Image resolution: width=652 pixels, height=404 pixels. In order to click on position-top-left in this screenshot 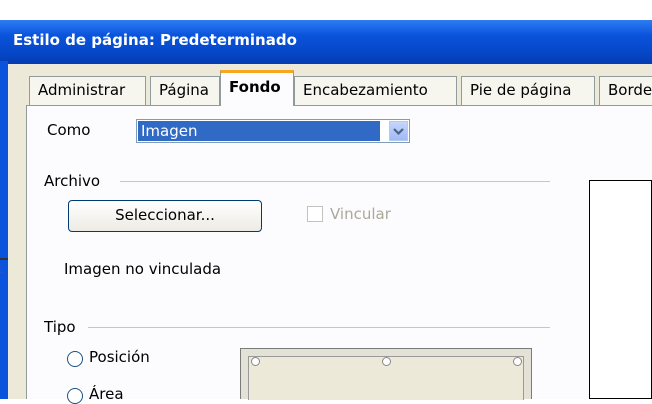, I will do `click(255, 361)`.